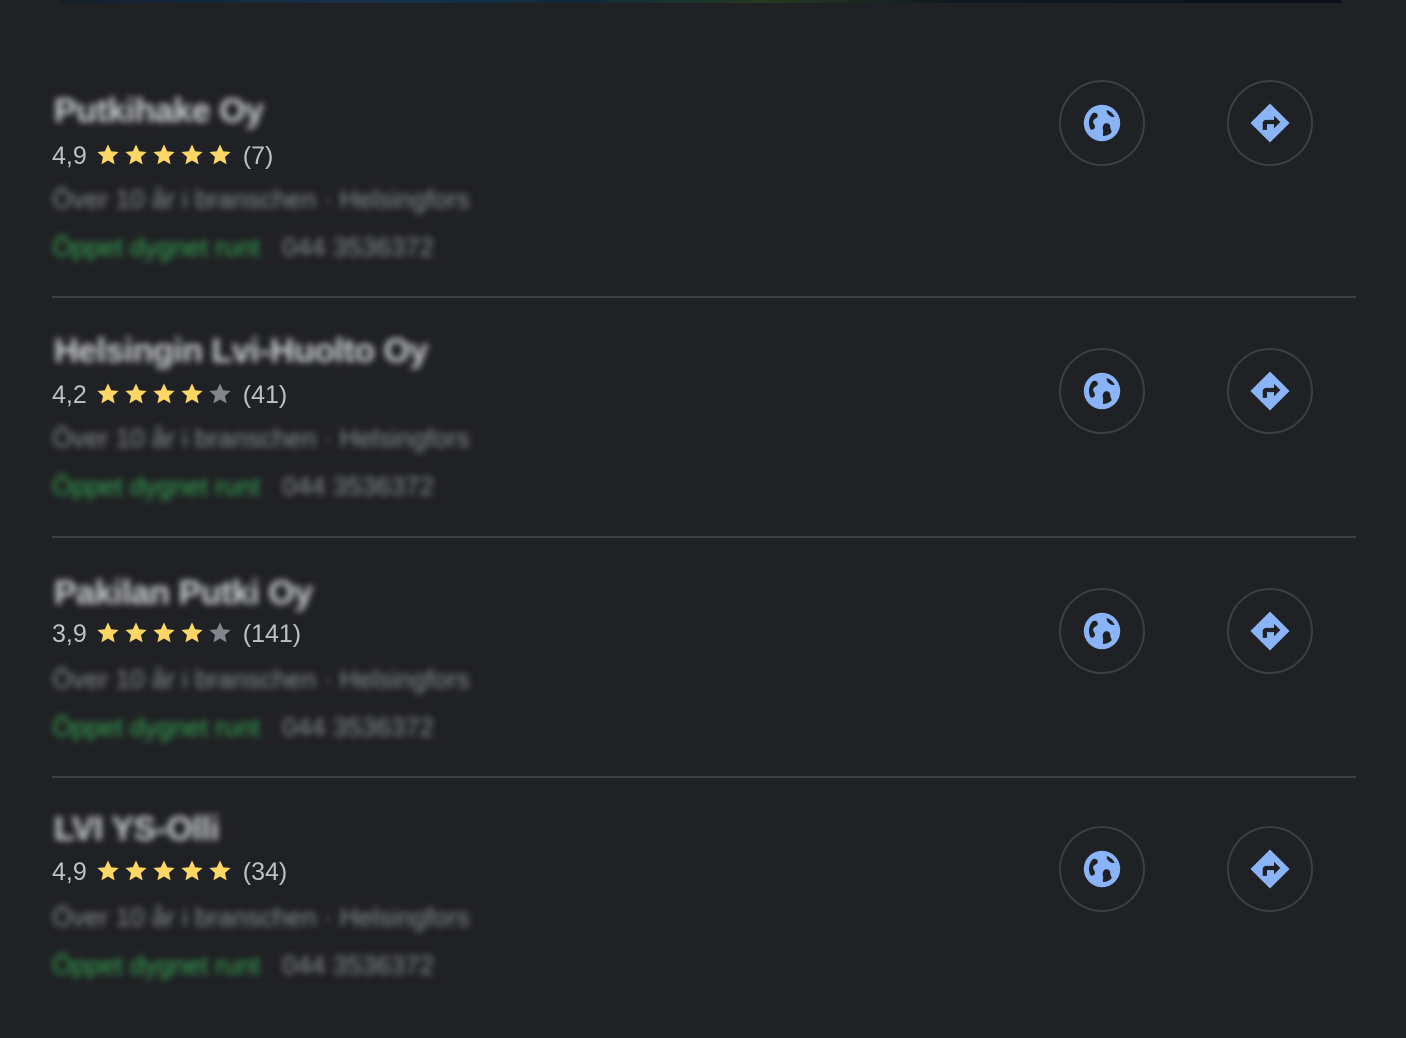  I want to click on review-count: (7), so click(258, 156).